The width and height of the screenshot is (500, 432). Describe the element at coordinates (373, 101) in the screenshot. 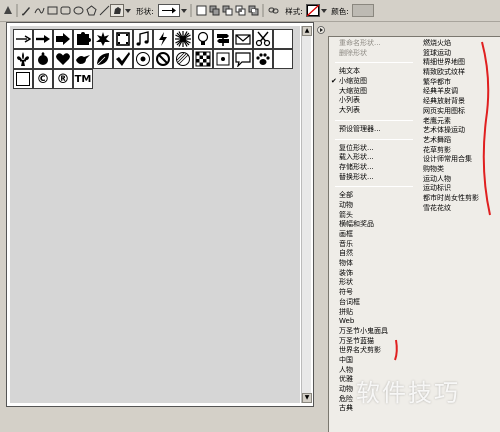

I see `menu-item: 小列表` at that location.